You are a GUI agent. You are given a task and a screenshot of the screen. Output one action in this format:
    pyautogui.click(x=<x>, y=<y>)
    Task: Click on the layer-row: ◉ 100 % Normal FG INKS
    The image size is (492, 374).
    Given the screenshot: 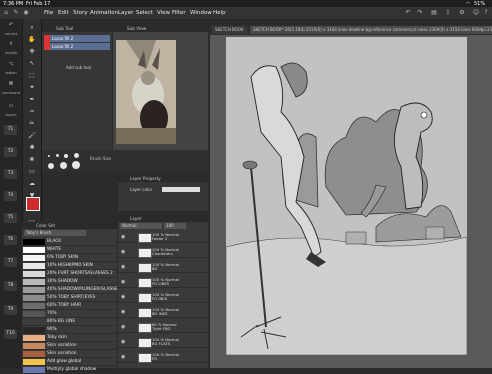 What is the action you would take?
    pyautogui.click(x=163, y=297)
    